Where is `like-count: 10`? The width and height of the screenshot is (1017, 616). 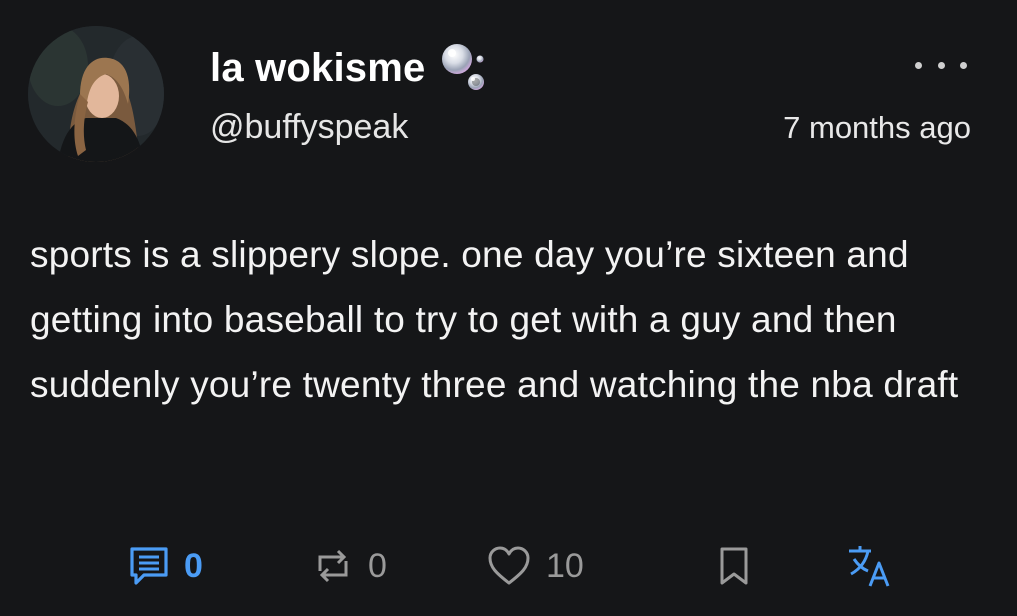
like-count: 10 is located at coordinates (565, 565).